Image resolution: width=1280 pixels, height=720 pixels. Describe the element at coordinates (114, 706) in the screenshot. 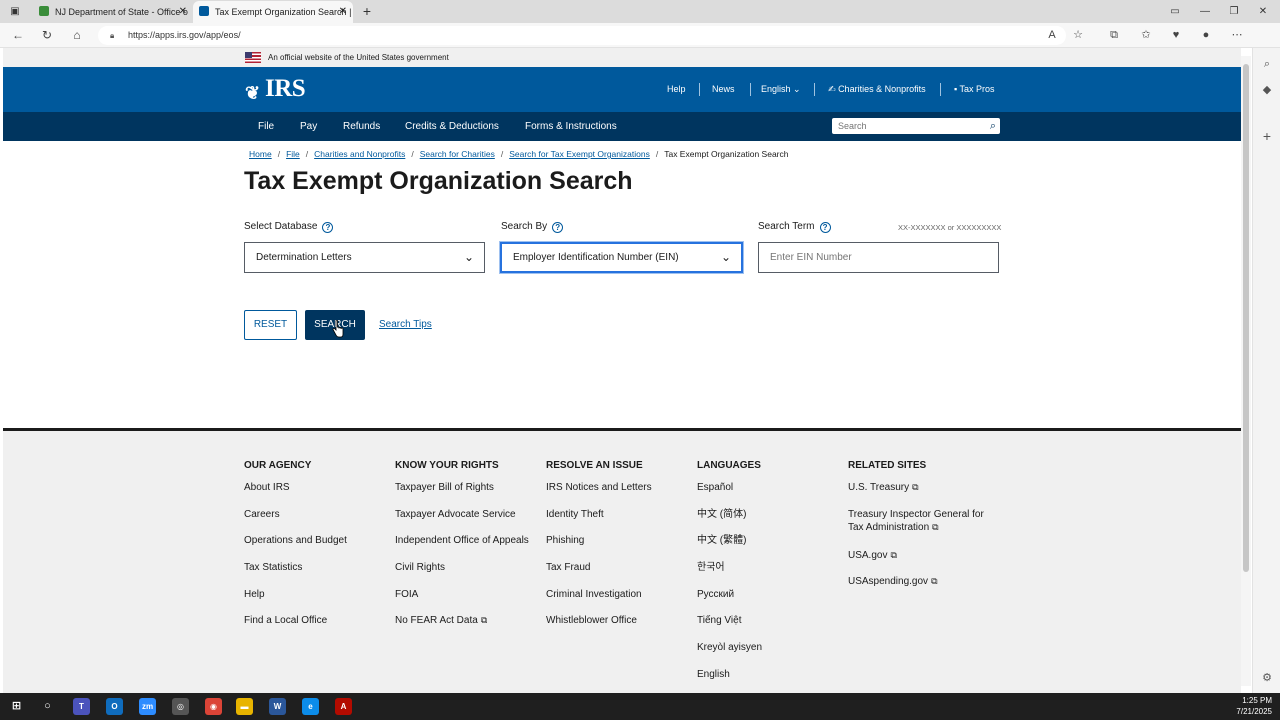

I see `outlook-icon: O` at that location.